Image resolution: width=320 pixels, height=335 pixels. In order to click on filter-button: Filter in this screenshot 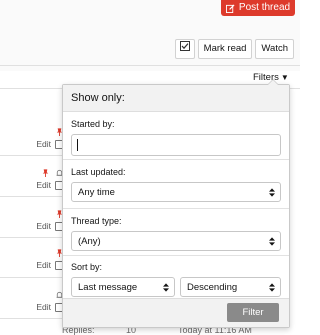, I will do `click(253, 312)`.